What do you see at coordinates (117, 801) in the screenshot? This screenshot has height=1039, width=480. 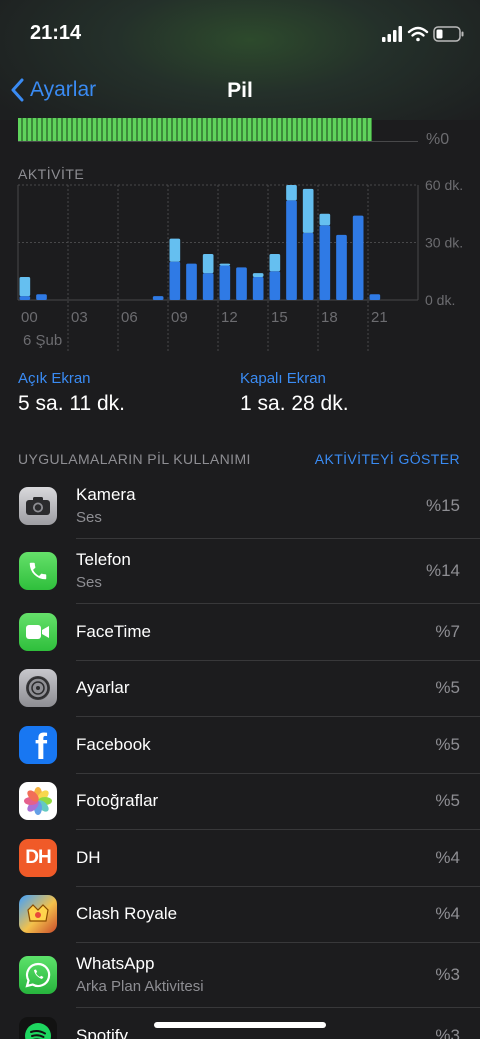 I see `app-name: Fotoğraflar` at bounding box center [117, 801].